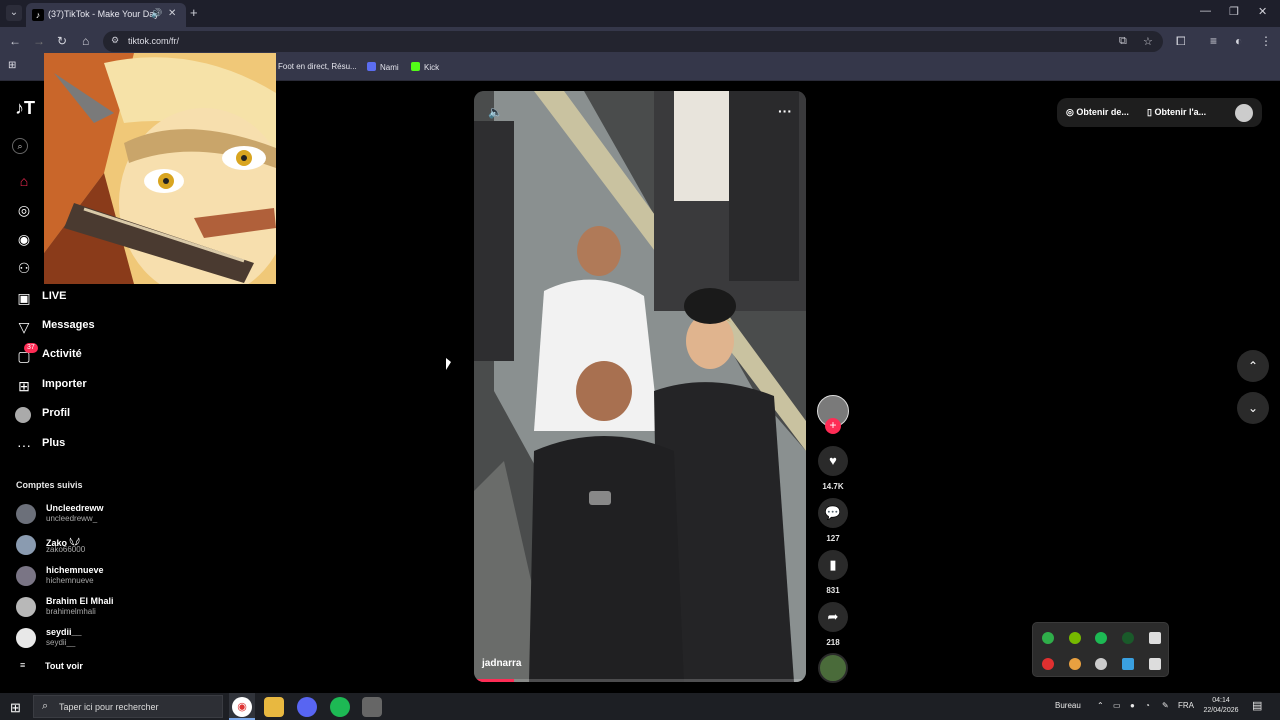 This screenshot has height=720, width=1280. What do you see at coordinates (833, 617) in the screenshot?
I see `share-icon: ➦` at bounding box center [833, 617].